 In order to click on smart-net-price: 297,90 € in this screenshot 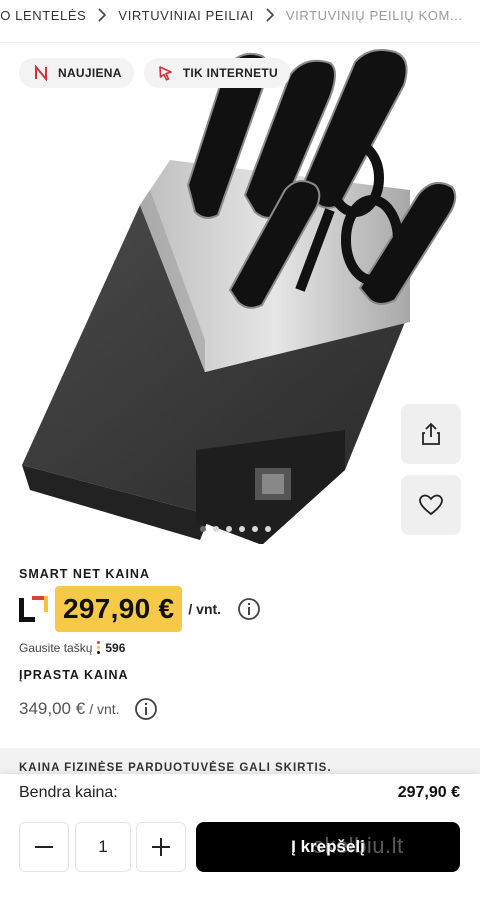, I will do `click(119, 609)`.